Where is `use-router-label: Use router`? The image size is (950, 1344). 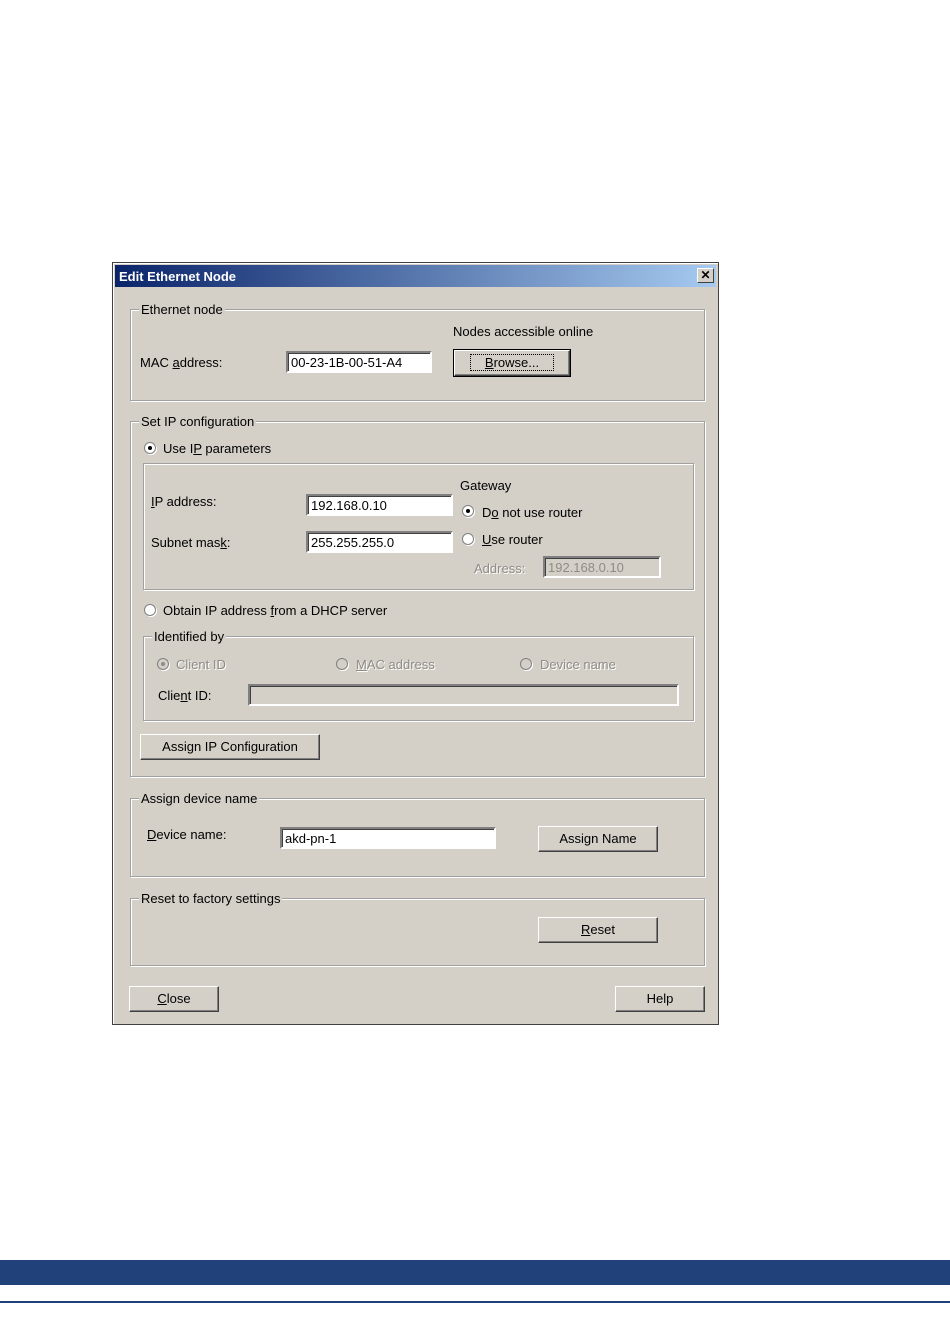
use-router-label: Use router is located at coordinates (512, 539).